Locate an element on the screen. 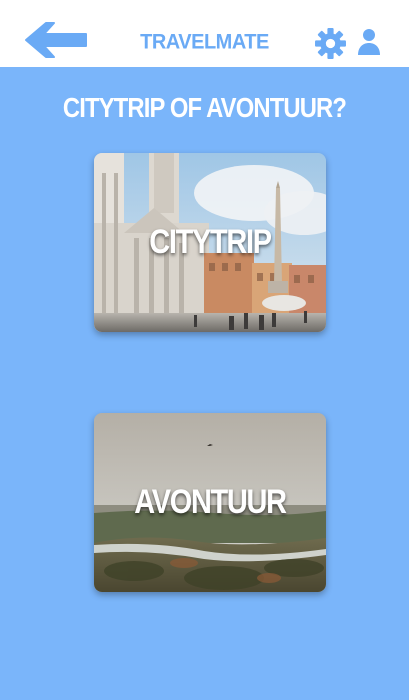 The height and width of the screenshot is (700, 409). app-title: TRAVELMATE is located at coordinates (204, 42).